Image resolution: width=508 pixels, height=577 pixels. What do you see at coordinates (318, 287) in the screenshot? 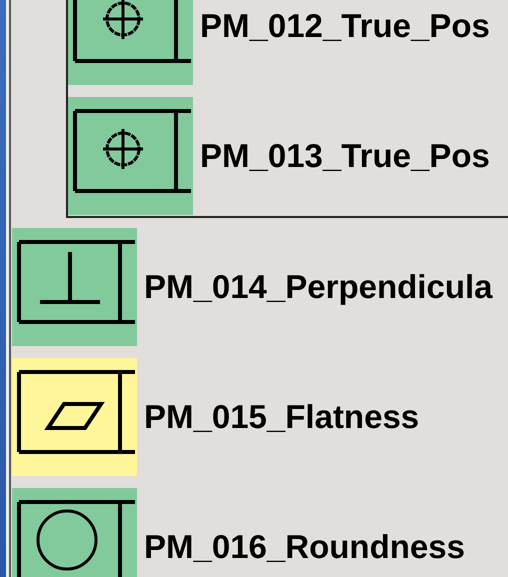
I see `tree-item-label: PM_014_Perpendicula` at bounding box center [318, 287].